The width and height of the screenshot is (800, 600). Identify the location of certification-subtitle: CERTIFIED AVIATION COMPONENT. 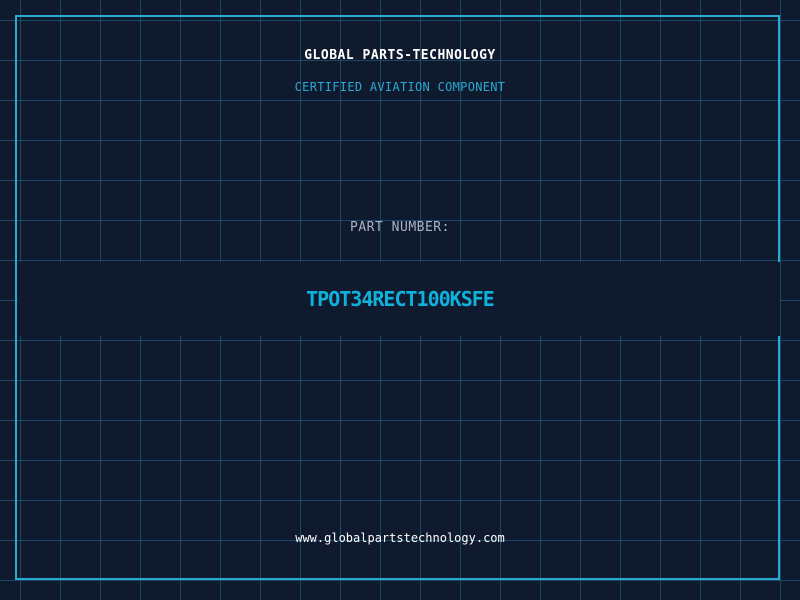
(400, 87).